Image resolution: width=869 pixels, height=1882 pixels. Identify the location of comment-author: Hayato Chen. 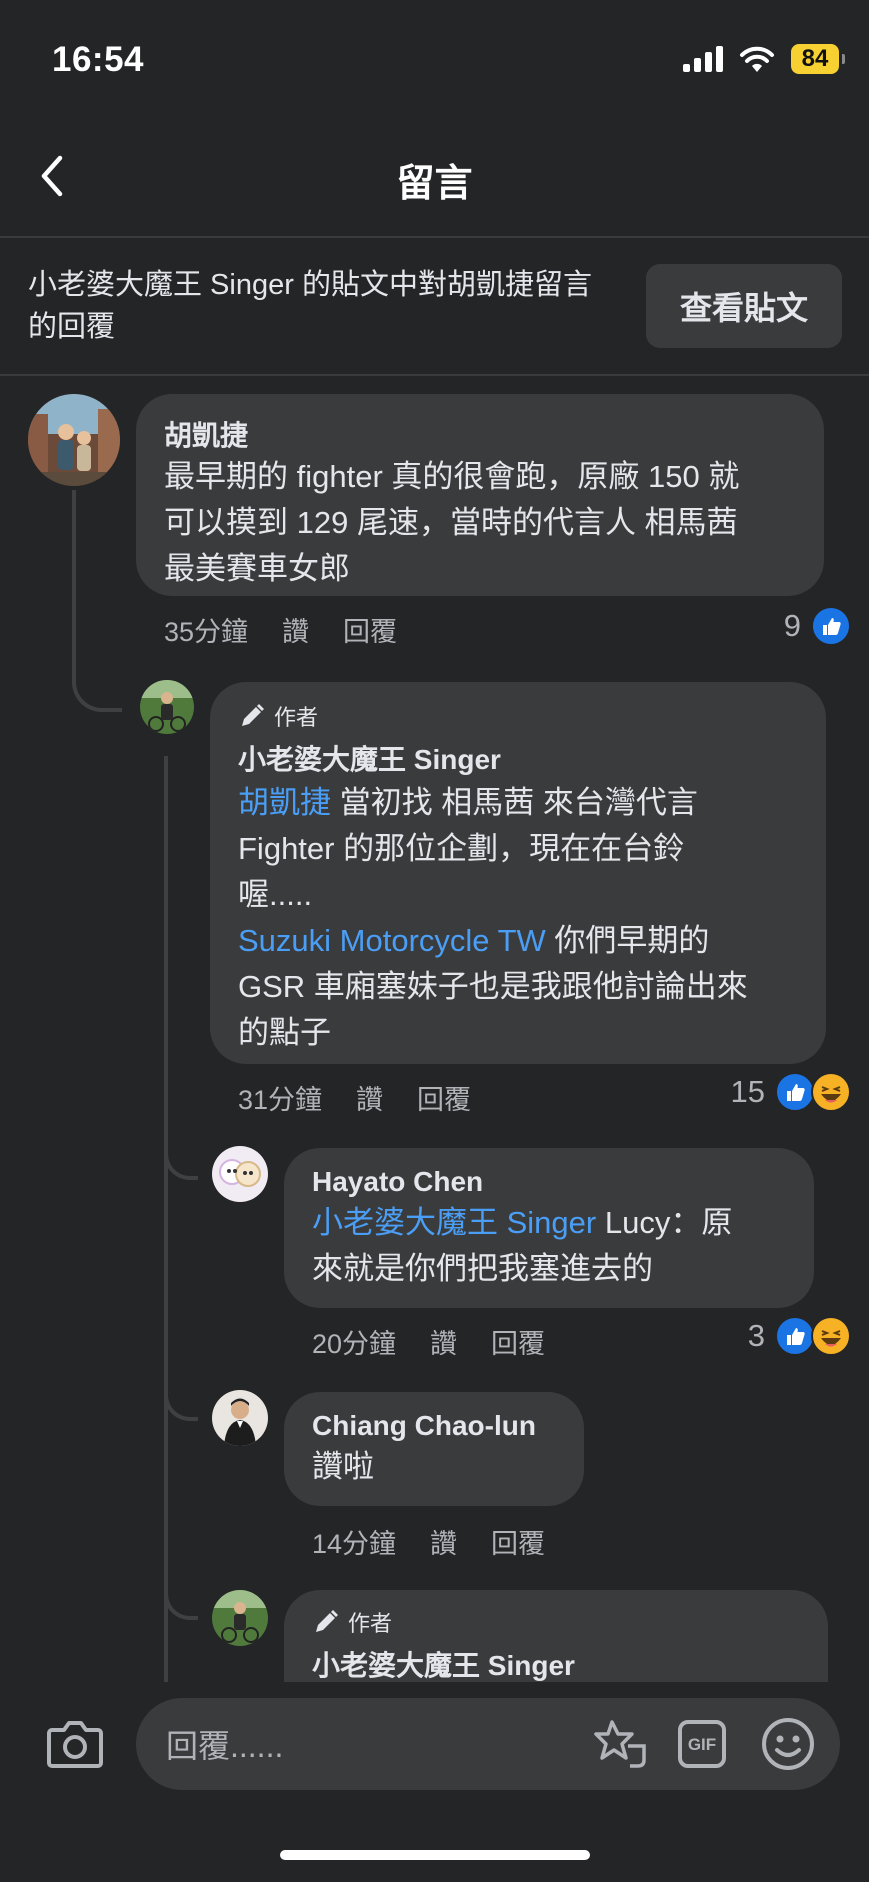
(549, 1182).